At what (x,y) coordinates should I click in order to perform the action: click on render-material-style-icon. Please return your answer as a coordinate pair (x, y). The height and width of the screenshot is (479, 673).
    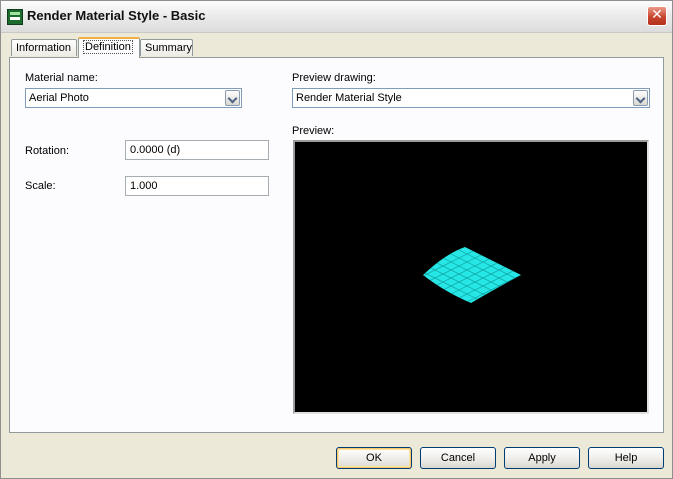
    Looking at the image, I should click on (15, 17).